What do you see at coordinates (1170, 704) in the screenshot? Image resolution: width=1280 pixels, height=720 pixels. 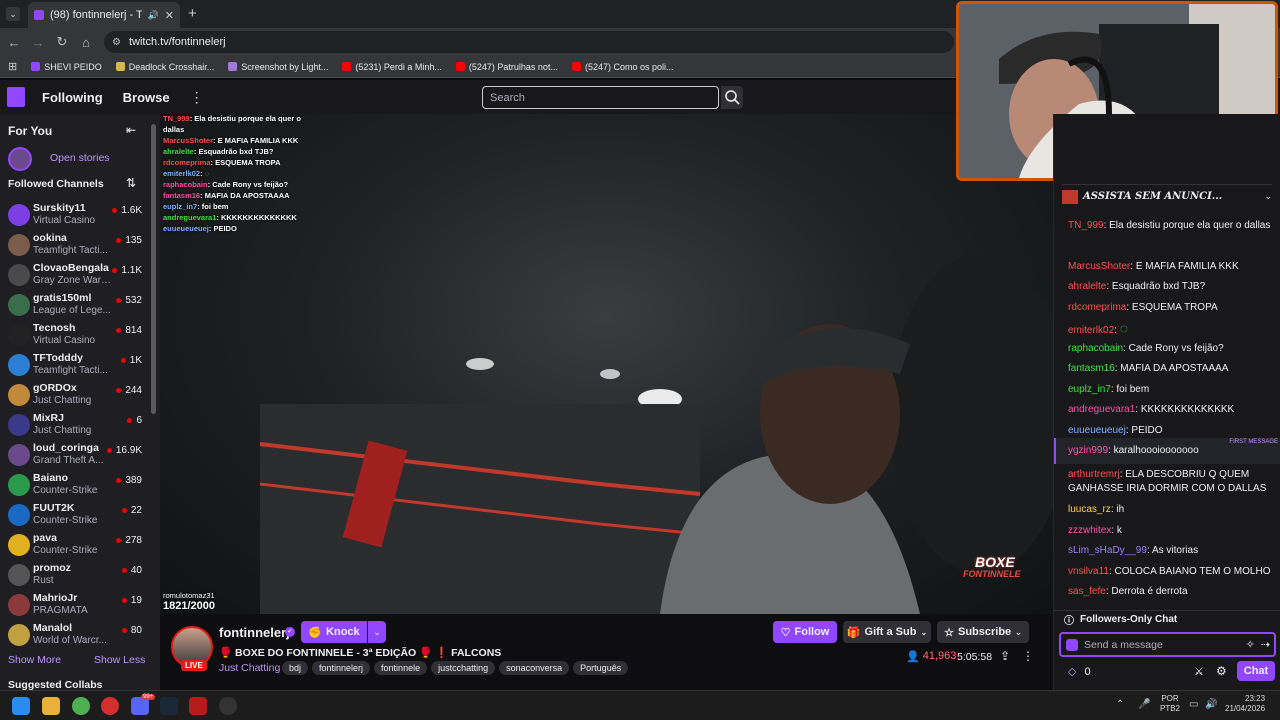 I see `input-language: POR PTB2` at bounding box center [1170, 704].